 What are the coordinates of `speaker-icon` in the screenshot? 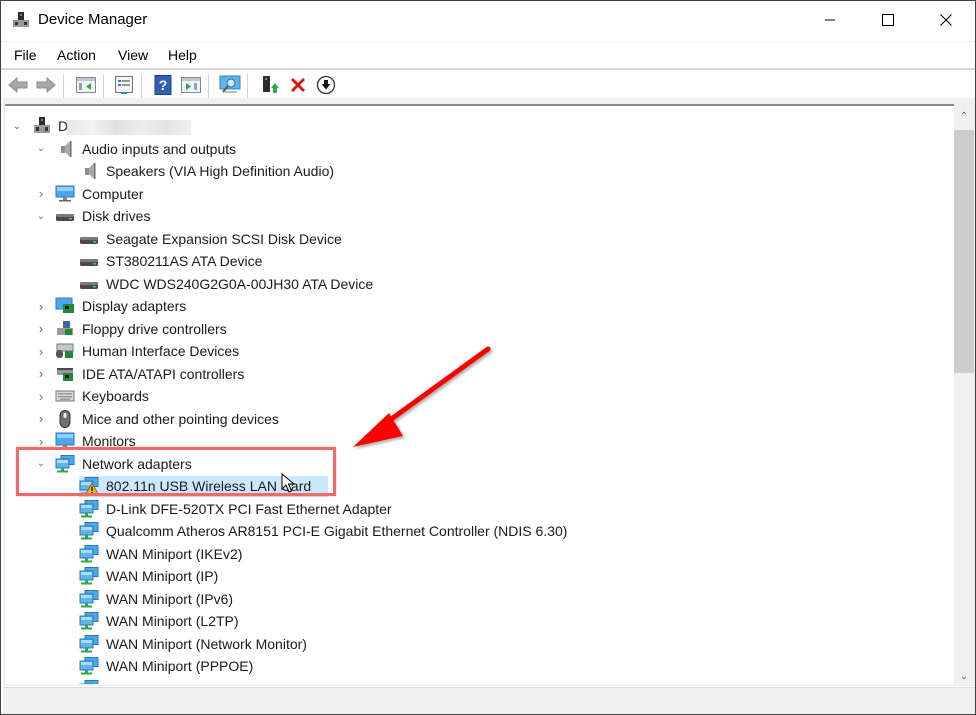 It's located at (90, 171).